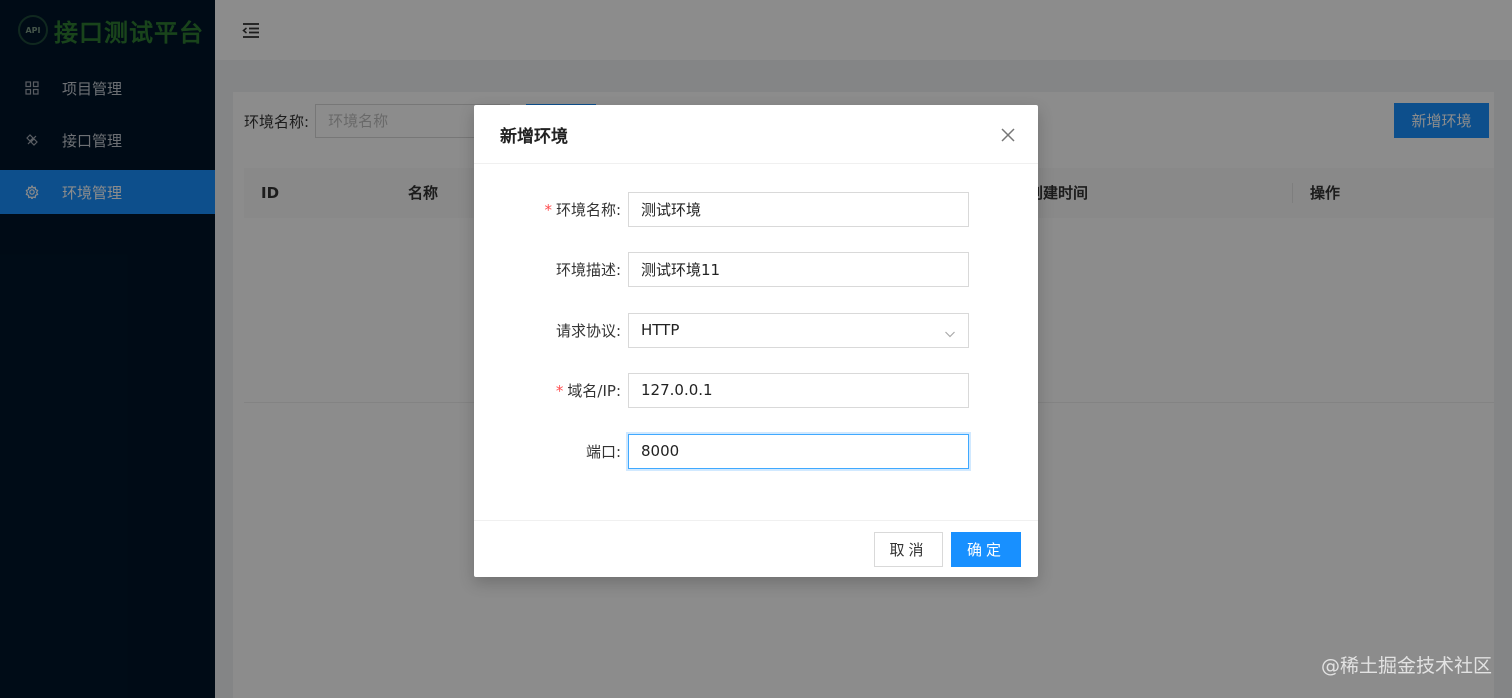 The height and width of the screenshot is (698, 1512). What do you see at coordinates (950, 332) in the screenshot?
I see `chevron-down-icon` at bounding box center [950, 332].